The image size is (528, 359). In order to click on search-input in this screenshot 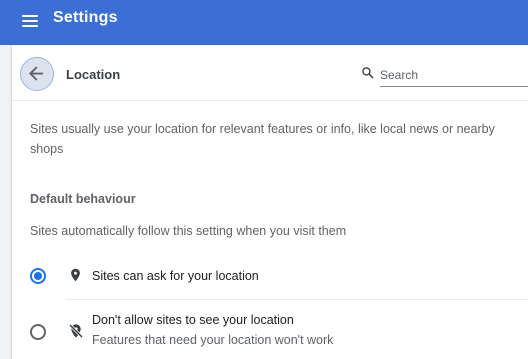, I will do `click(454, 75)`.